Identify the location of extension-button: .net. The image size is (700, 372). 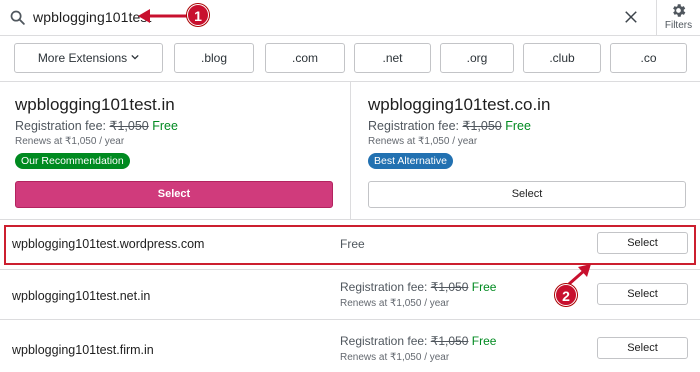
(392, 58).